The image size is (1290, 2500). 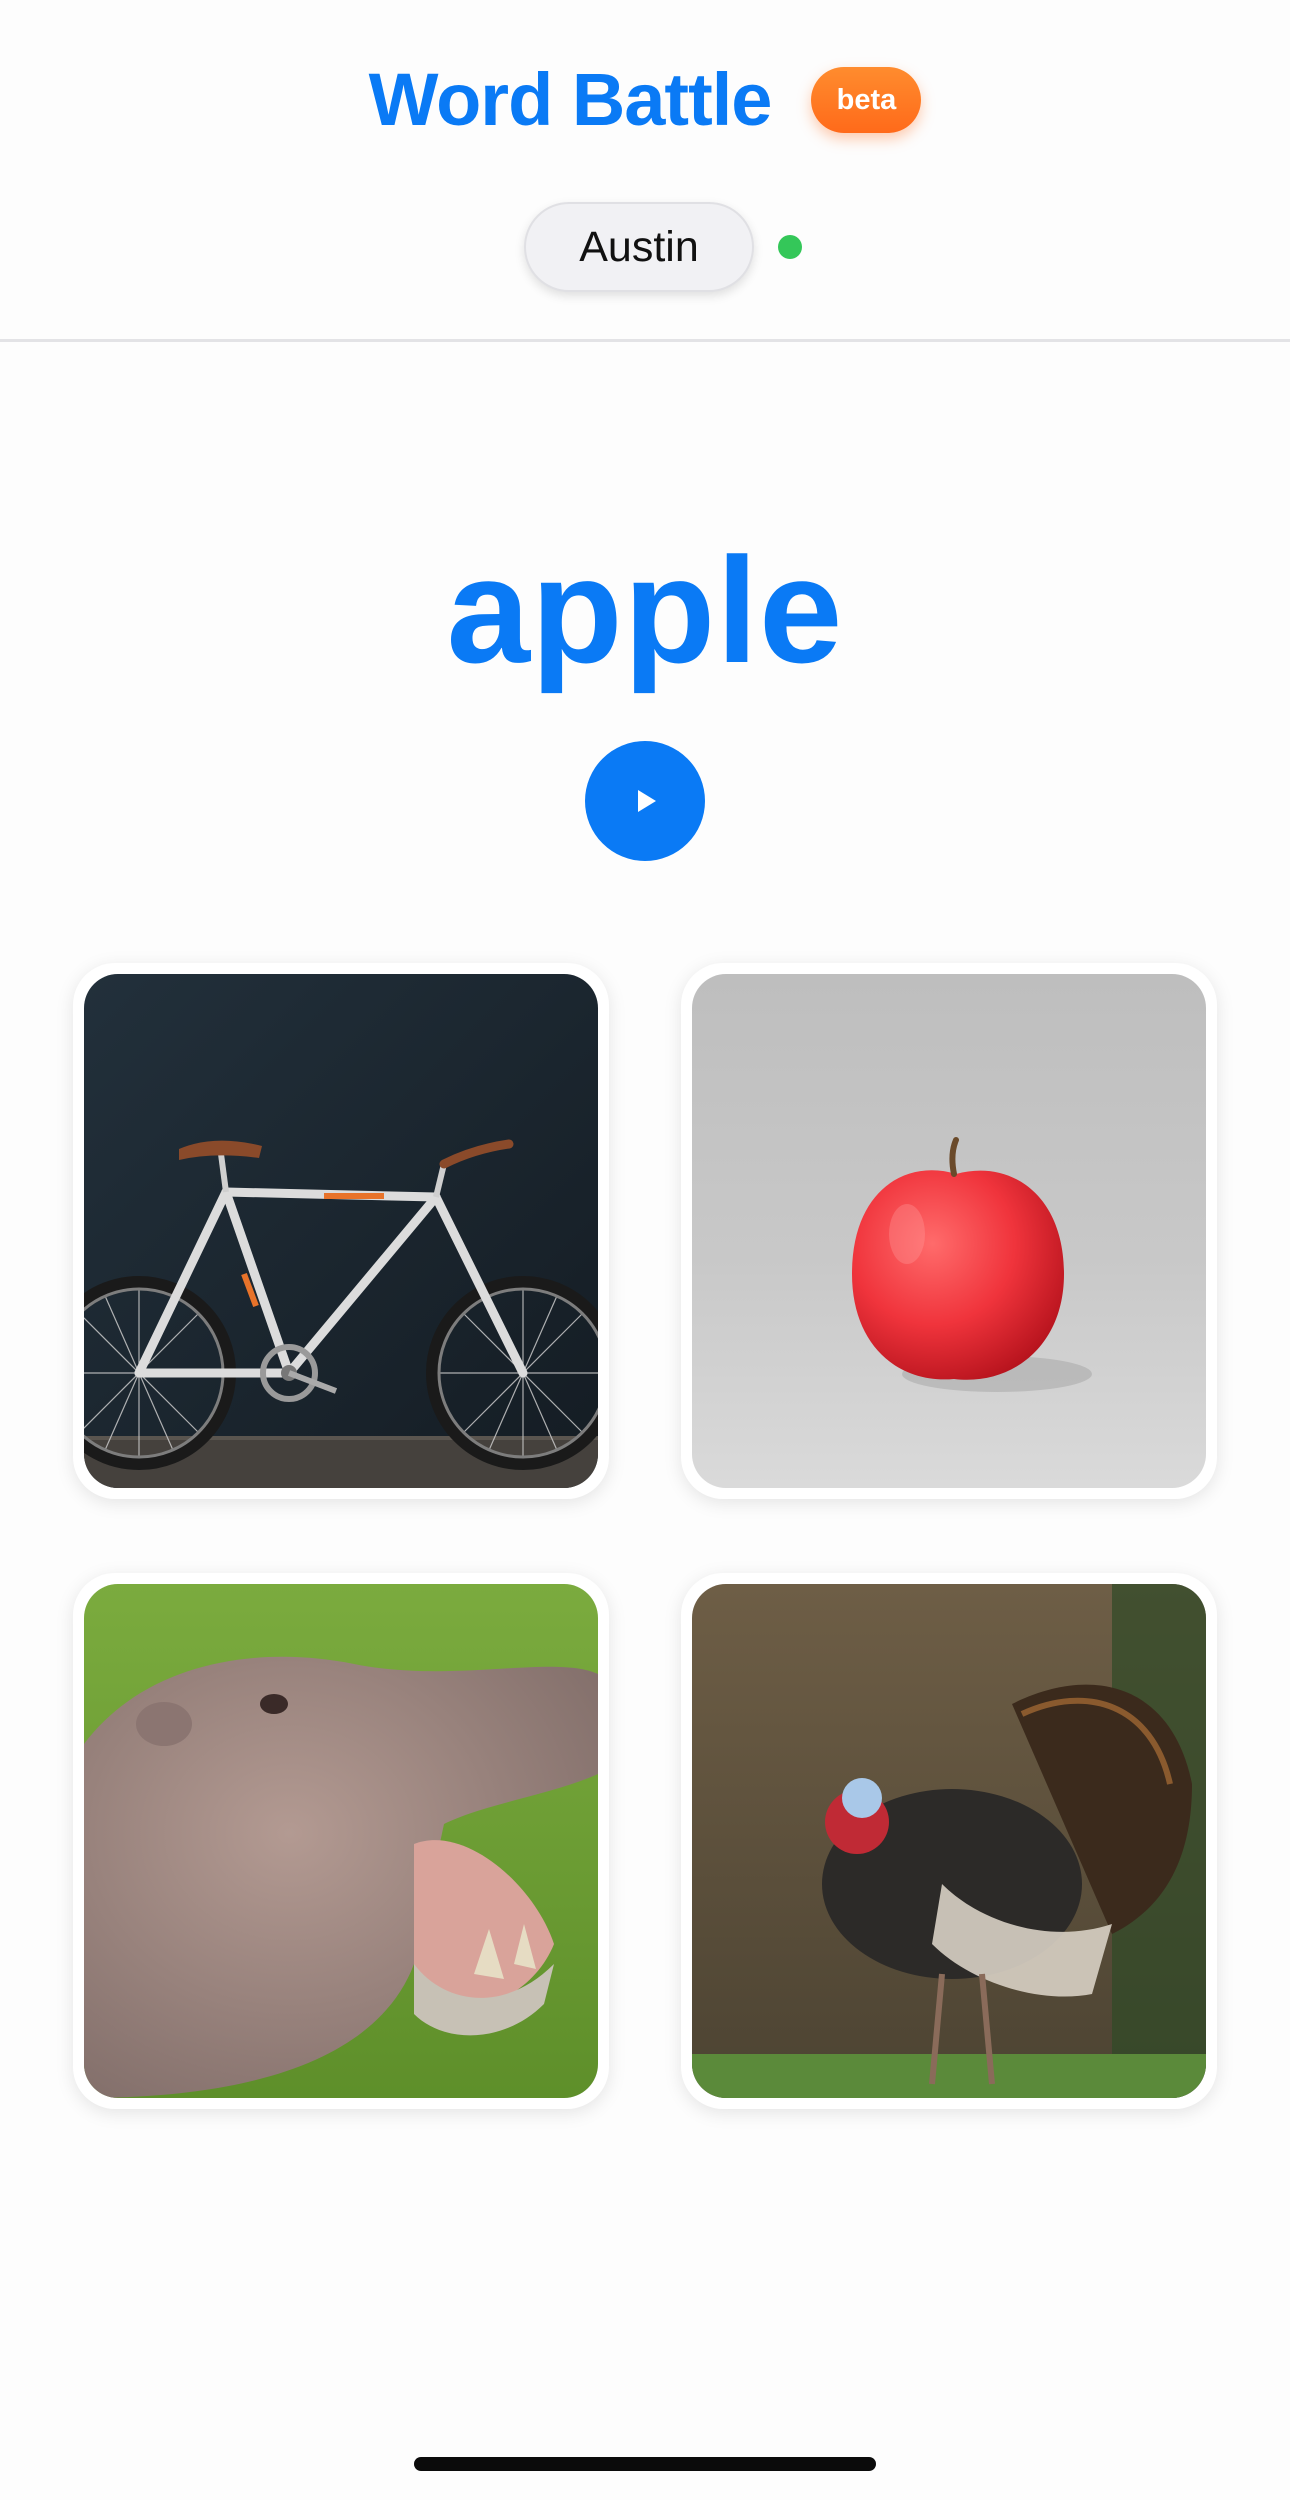 What do you see at coordinates (639, 247) in the screenshot?
I see `user-name-button: Austin` at bounding box center [639, 247].